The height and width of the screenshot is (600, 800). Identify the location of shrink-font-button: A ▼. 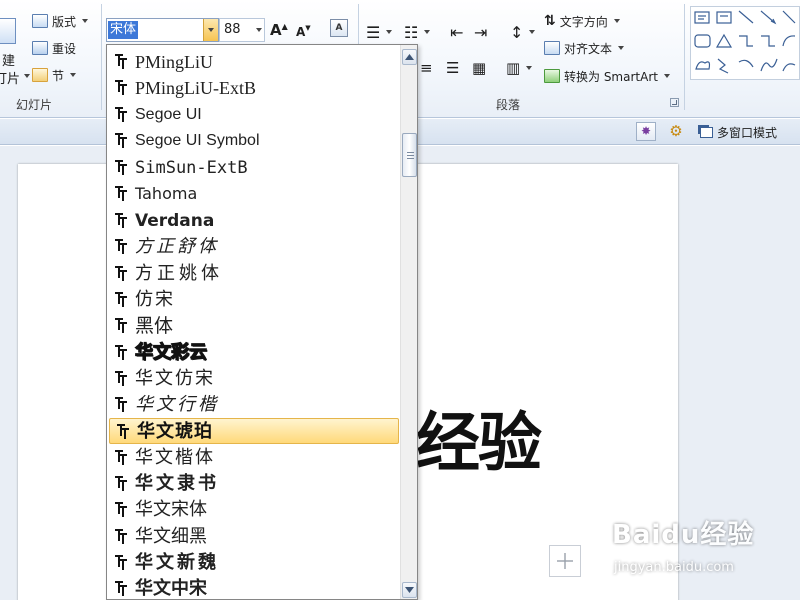
(303, 32).